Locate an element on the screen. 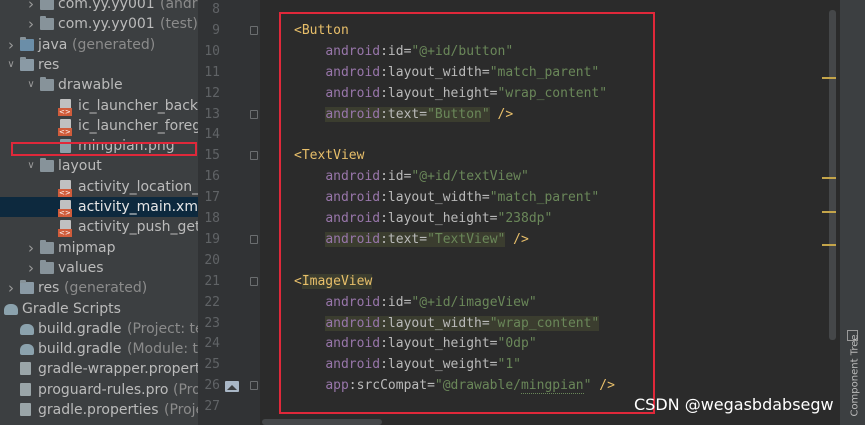 This screenshot has height=425, width=865. line-number: 22 is located at coordinates (212, 302).